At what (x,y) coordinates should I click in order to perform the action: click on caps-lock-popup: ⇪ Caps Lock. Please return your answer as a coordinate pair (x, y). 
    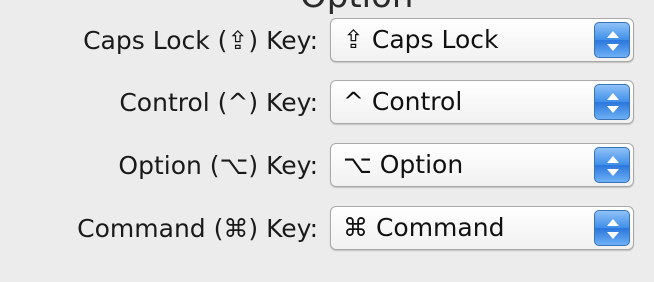
    Looking at the image, I should click on (482, 40).